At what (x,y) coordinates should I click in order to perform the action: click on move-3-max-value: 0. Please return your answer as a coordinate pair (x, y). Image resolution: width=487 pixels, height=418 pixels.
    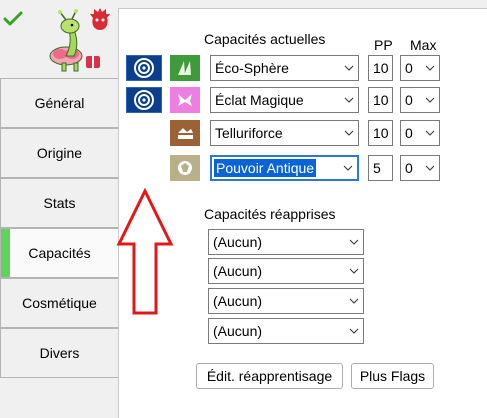
    Looking at the image, I should click on (409, 133).